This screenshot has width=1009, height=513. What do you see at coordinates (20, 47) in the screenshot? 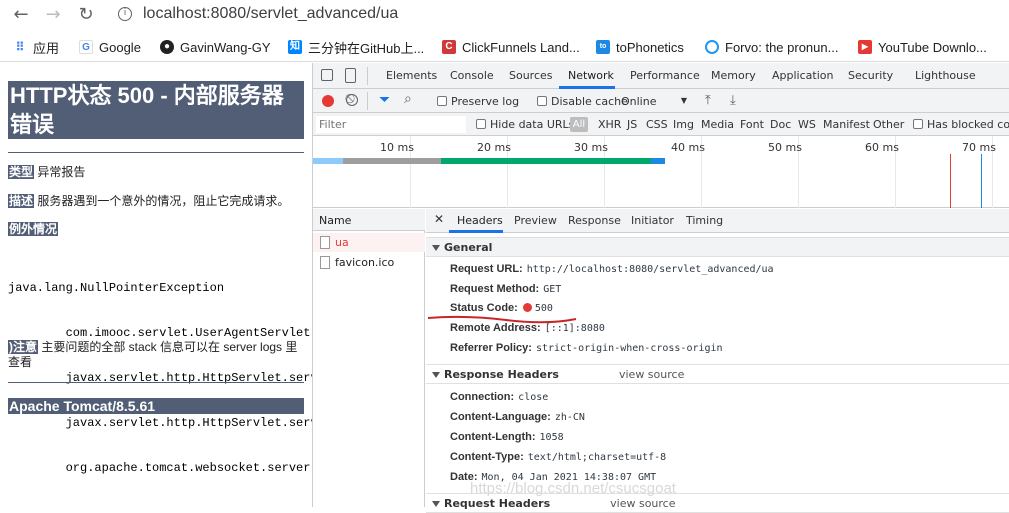
I see `apps-grid-icon: ⠿` at bounding box center [20, 47].